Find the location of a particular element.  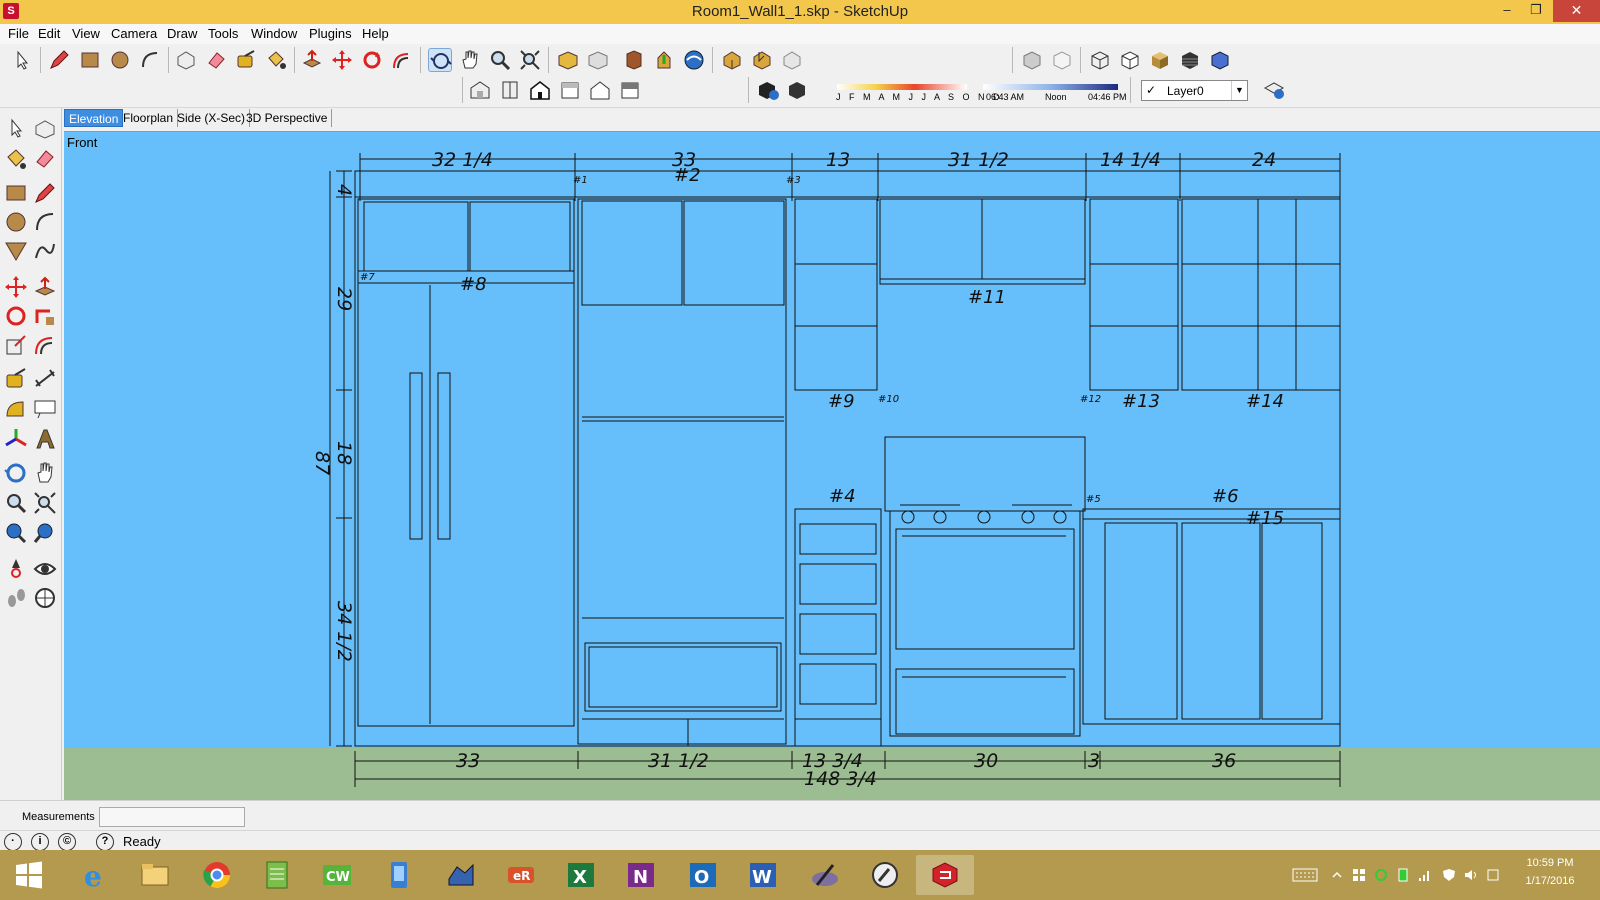

menu-help: Help is located at coordinates (375, 33).